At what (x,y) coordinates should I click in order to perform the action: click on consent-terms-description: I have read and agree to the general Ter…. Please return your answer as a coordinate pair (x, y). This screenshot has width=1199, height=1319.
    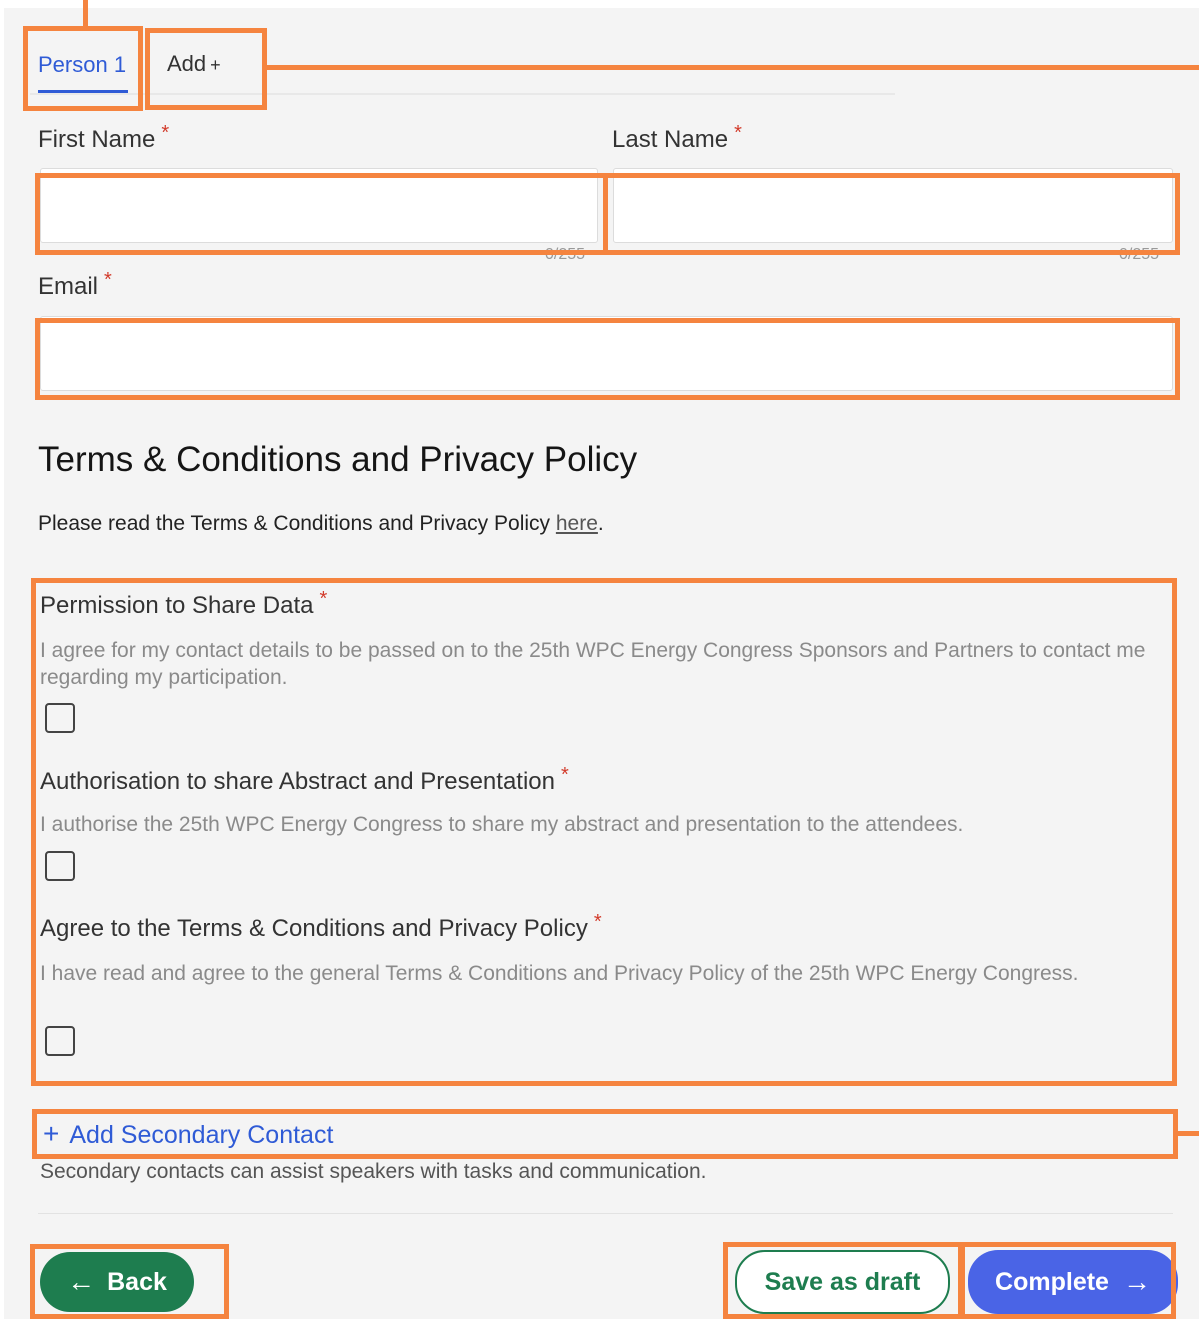
    Looking at the image, I should click on (559, 973).